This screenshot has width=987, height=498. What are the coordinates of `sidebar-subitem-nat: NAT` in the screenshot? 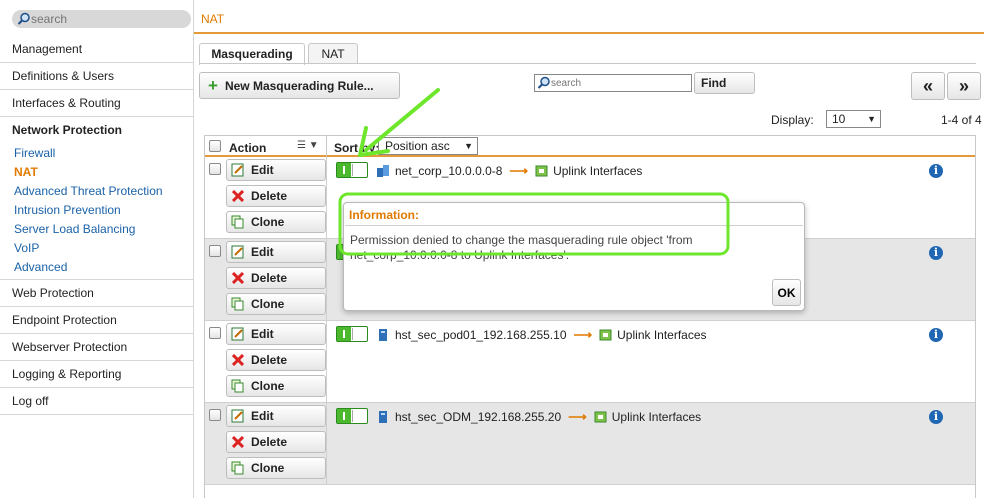 It's located at (97, 172).